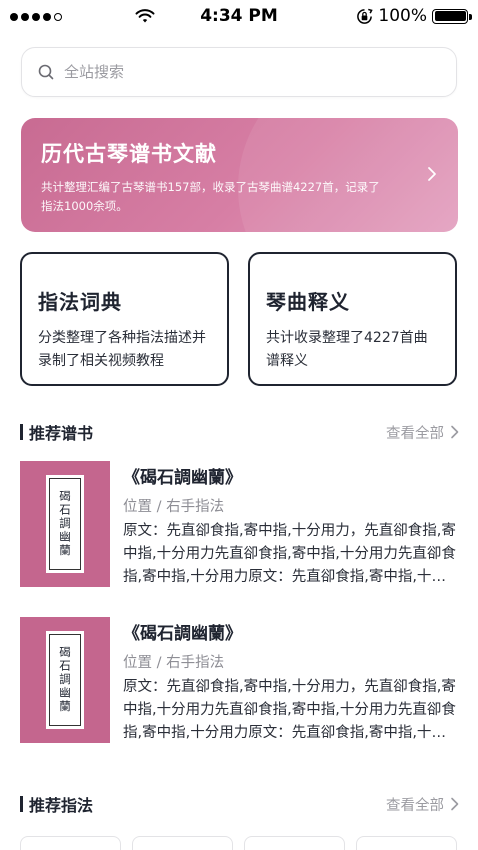  I want to click on fingering-dictionary-card: 指法词典 分类整理了各种指法描述并录制了相关视频教程, so click(124, 319).